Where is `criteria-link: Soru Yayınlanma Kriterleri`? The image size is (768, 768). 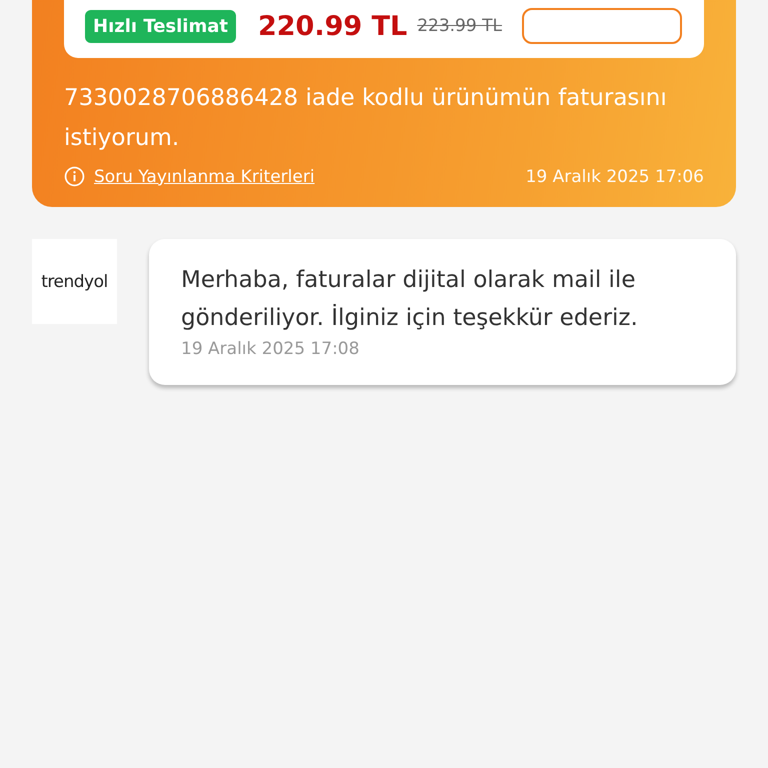
criteria-link: Soru Yayınlanma Kriterleri is located at coordinates (204, 176).